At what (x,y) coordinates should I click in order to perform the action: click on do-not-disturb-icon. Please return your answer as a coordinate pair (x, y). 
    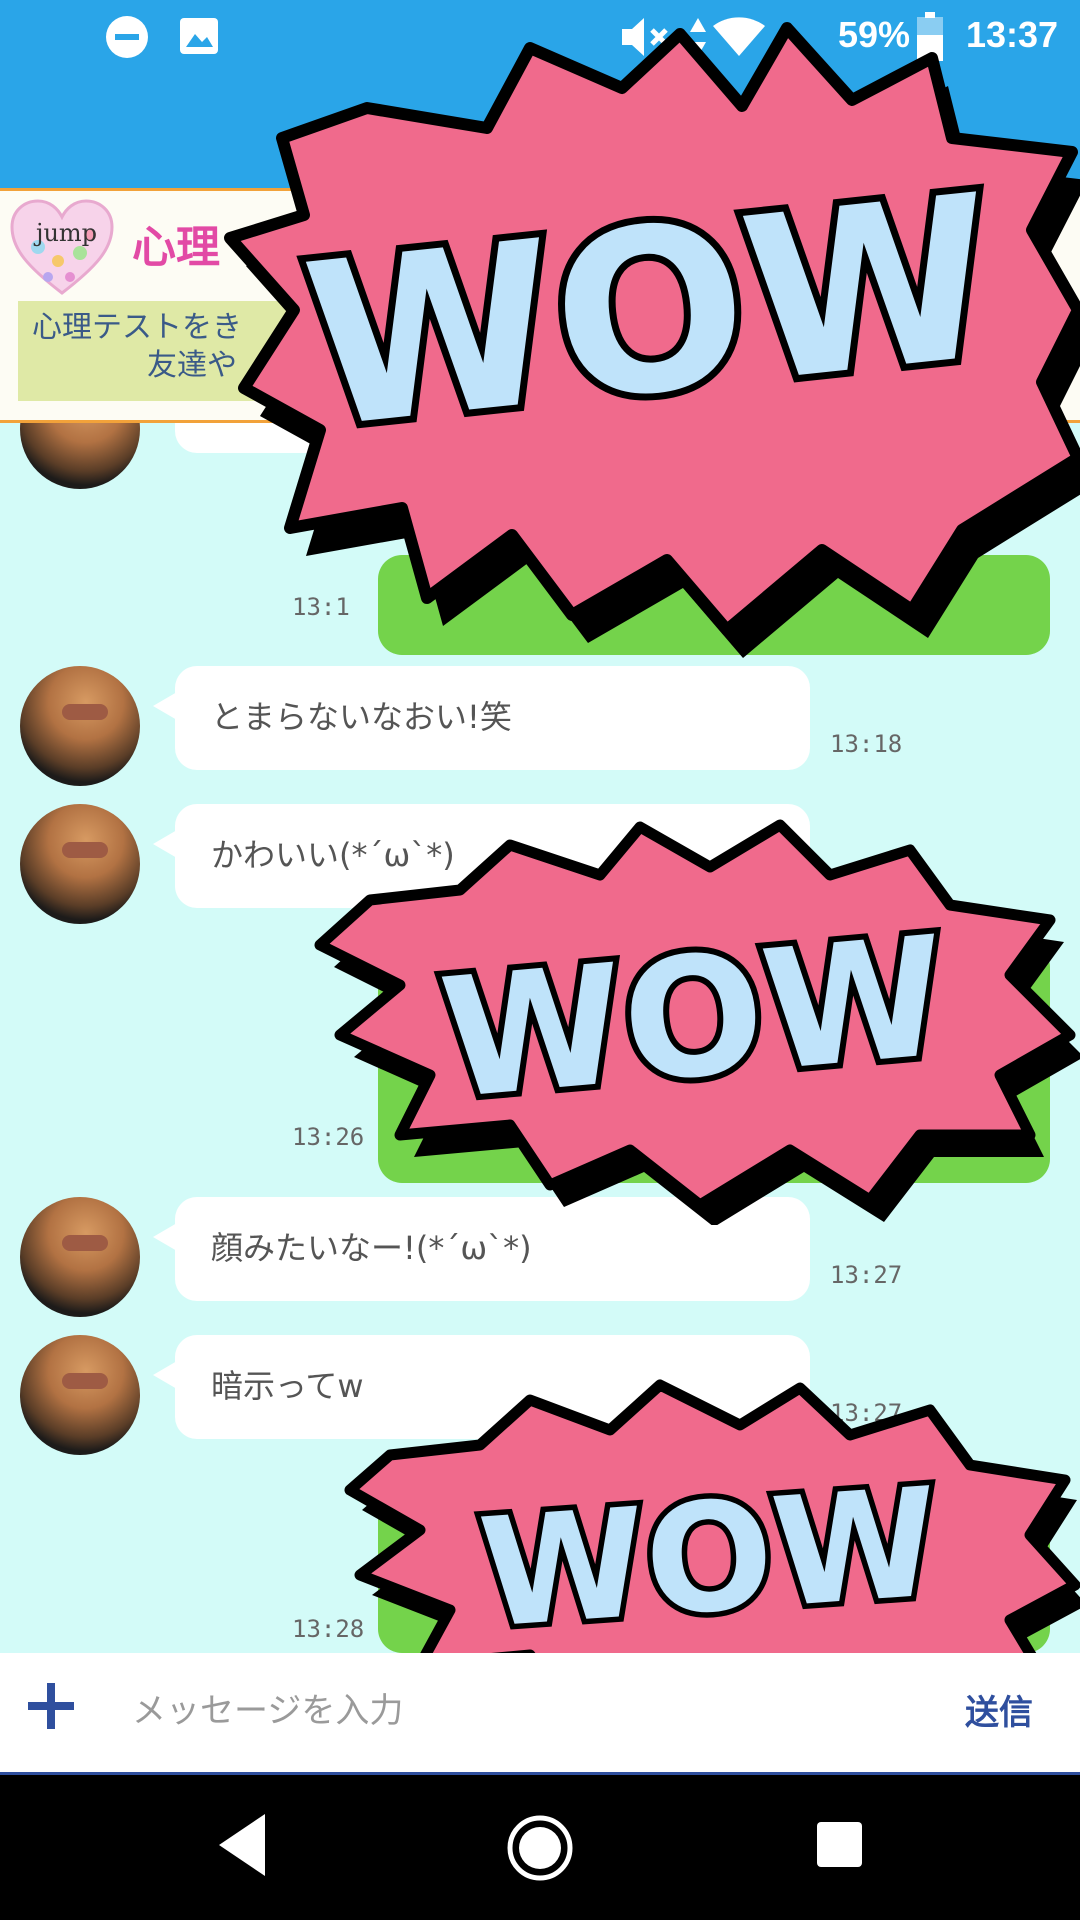
    Looking at the image, I should click on (127, 37).